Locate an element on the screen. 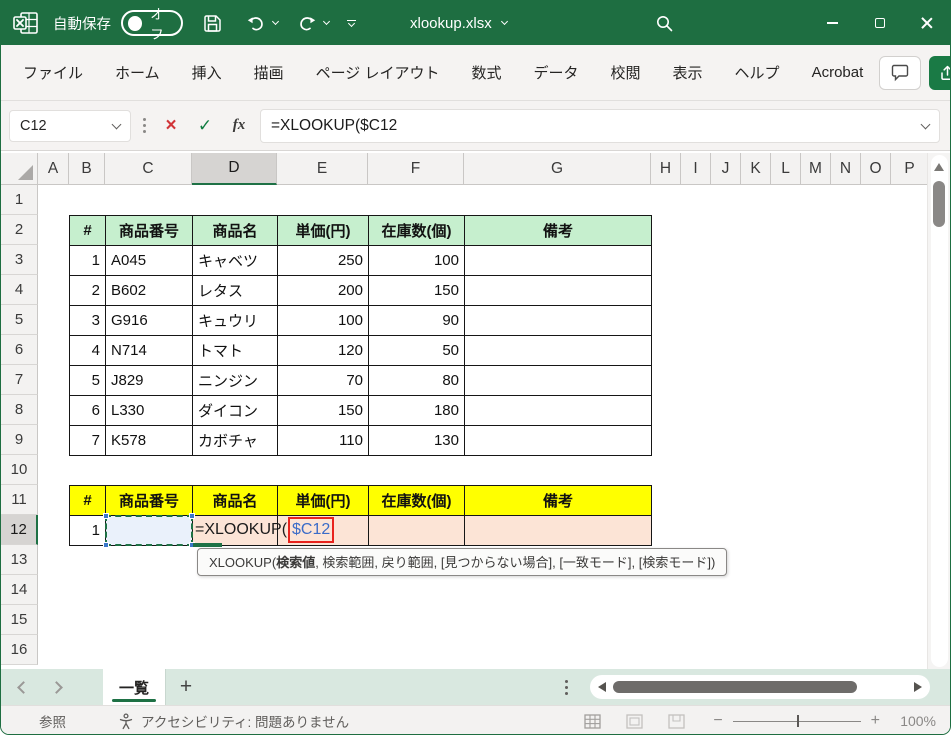 The height and width of the screenshot is (735, 951). row-header-16: 16 is located at coordinates (19, 650).